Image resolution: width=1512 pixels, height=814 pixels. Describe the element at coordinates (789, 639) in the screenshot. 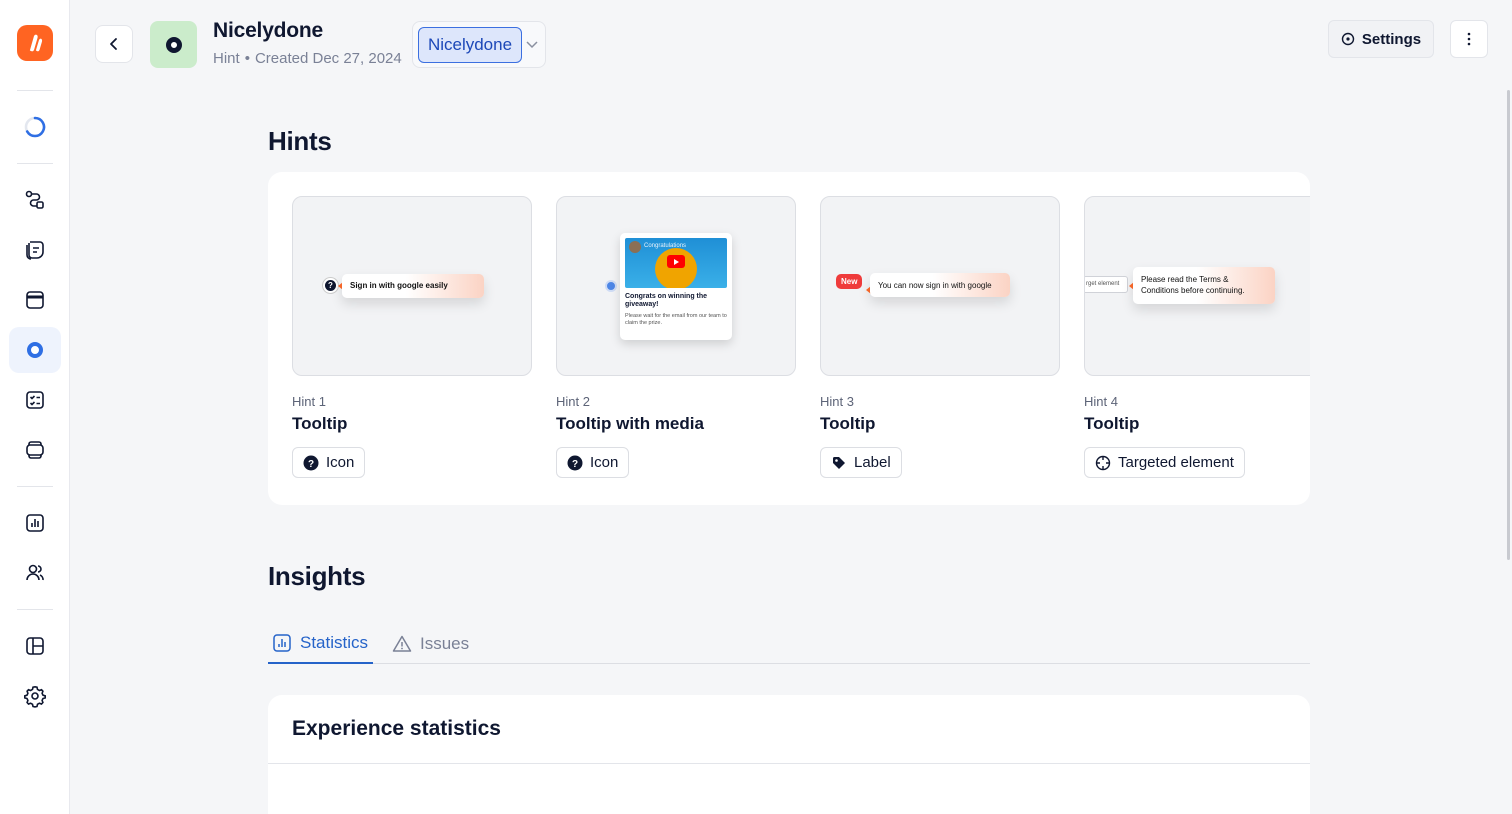

I see `insights-tabs: Statistics Issues` at that location.